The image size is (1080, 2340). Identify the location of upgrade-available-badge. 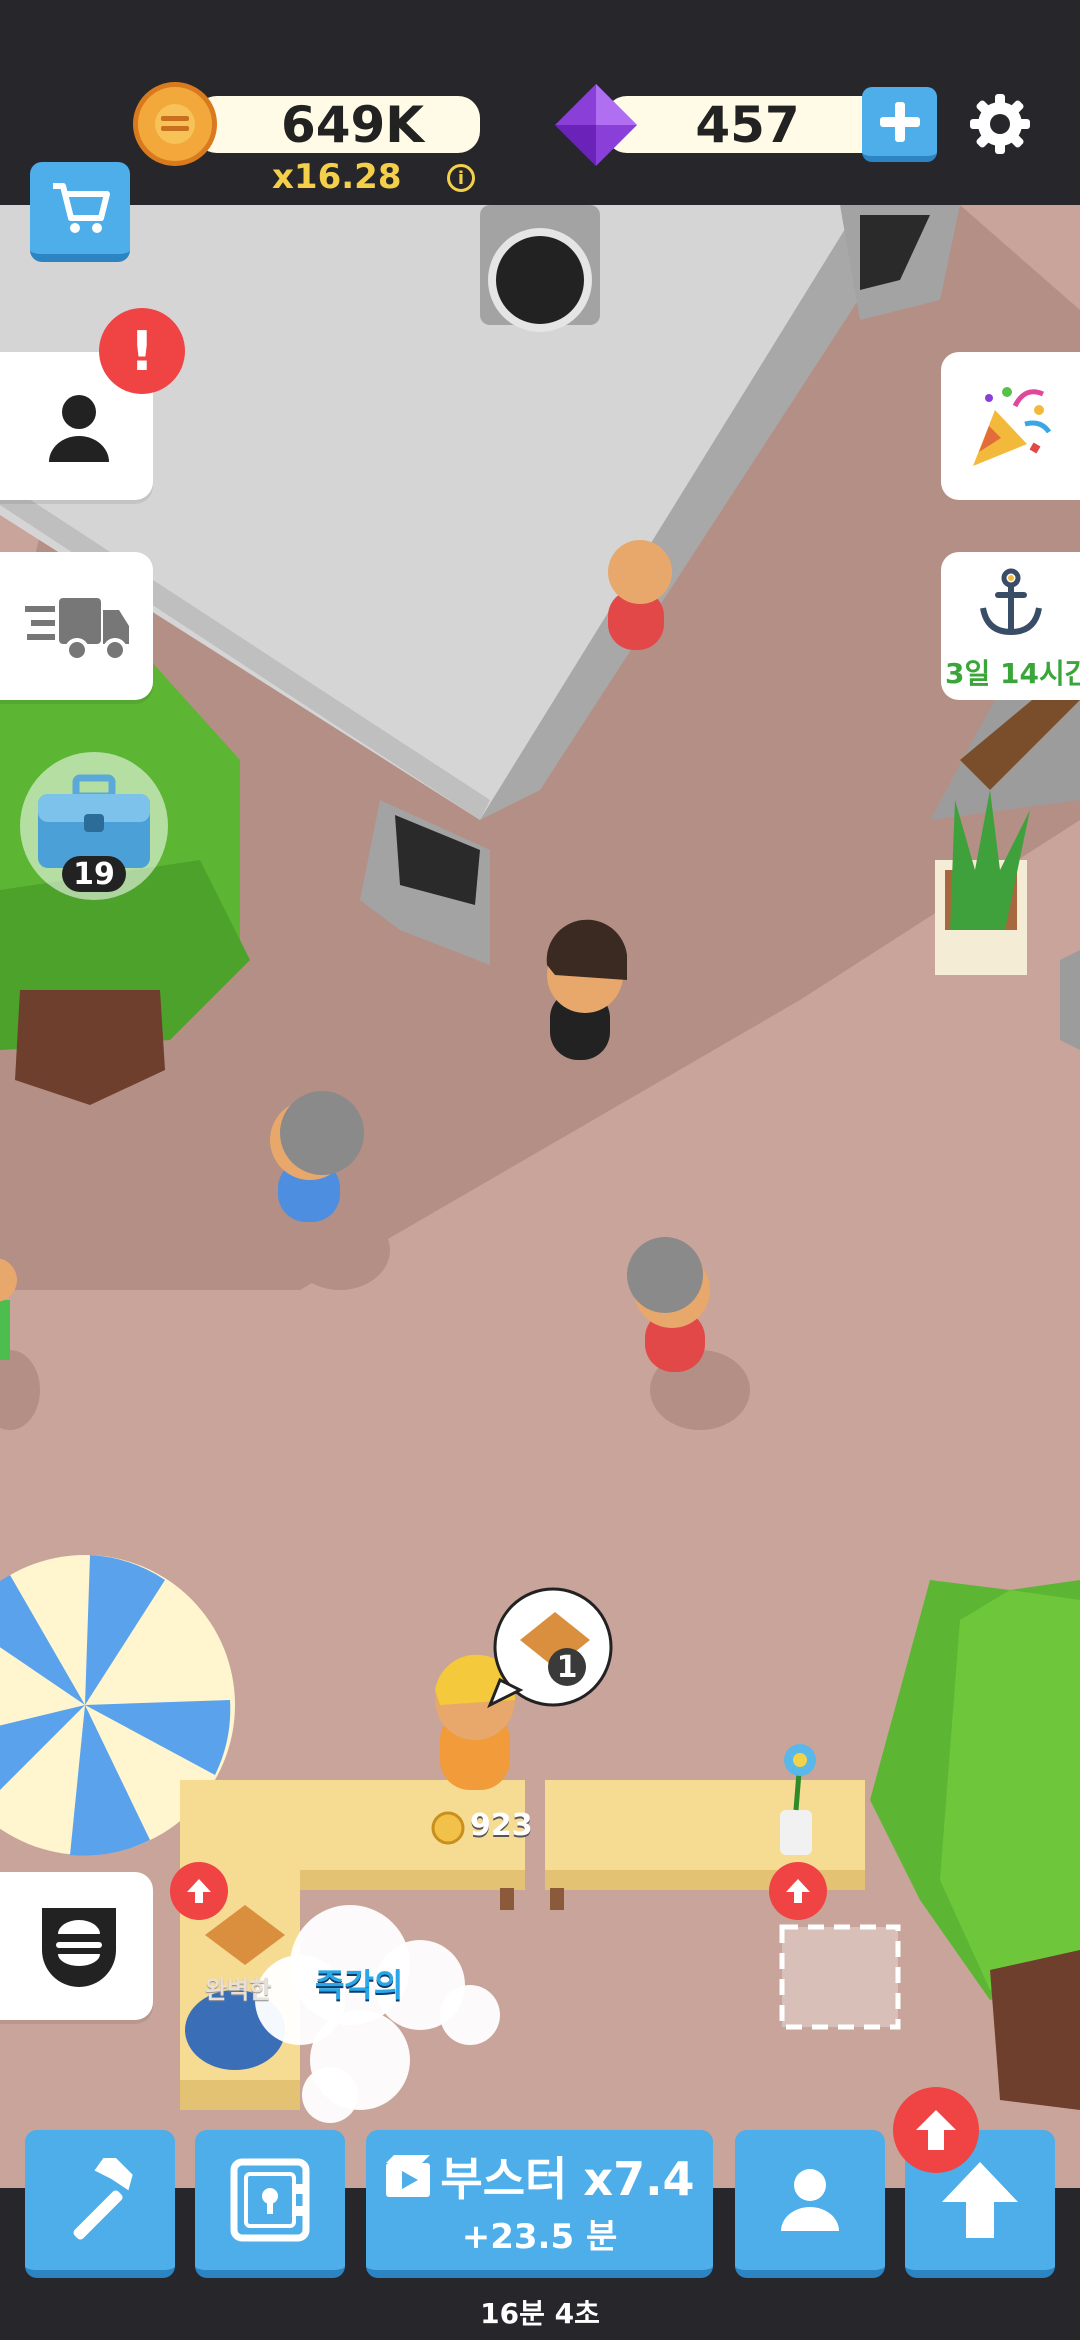
(936, 2130).